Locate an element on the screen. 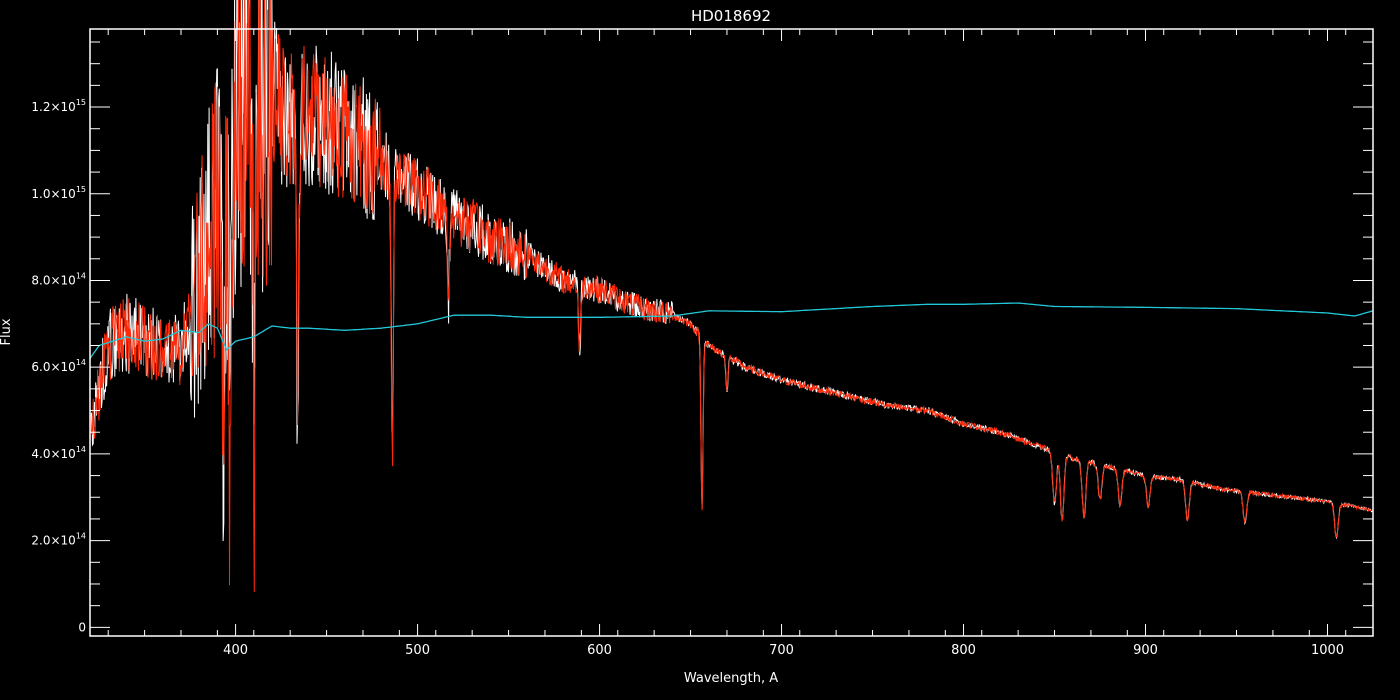 The width and height of the screenshot is (1400, 700). x-tick-label: 400 is located at coordinates (235, 650).